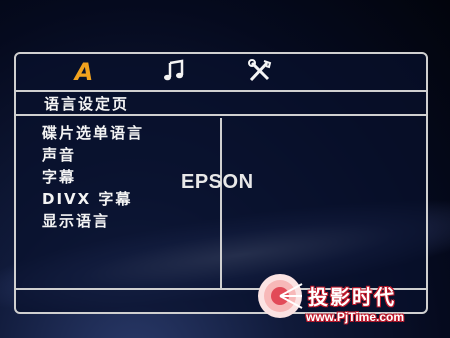  I want to click on brand-logo-epson: EPSON, so click(217, 182).